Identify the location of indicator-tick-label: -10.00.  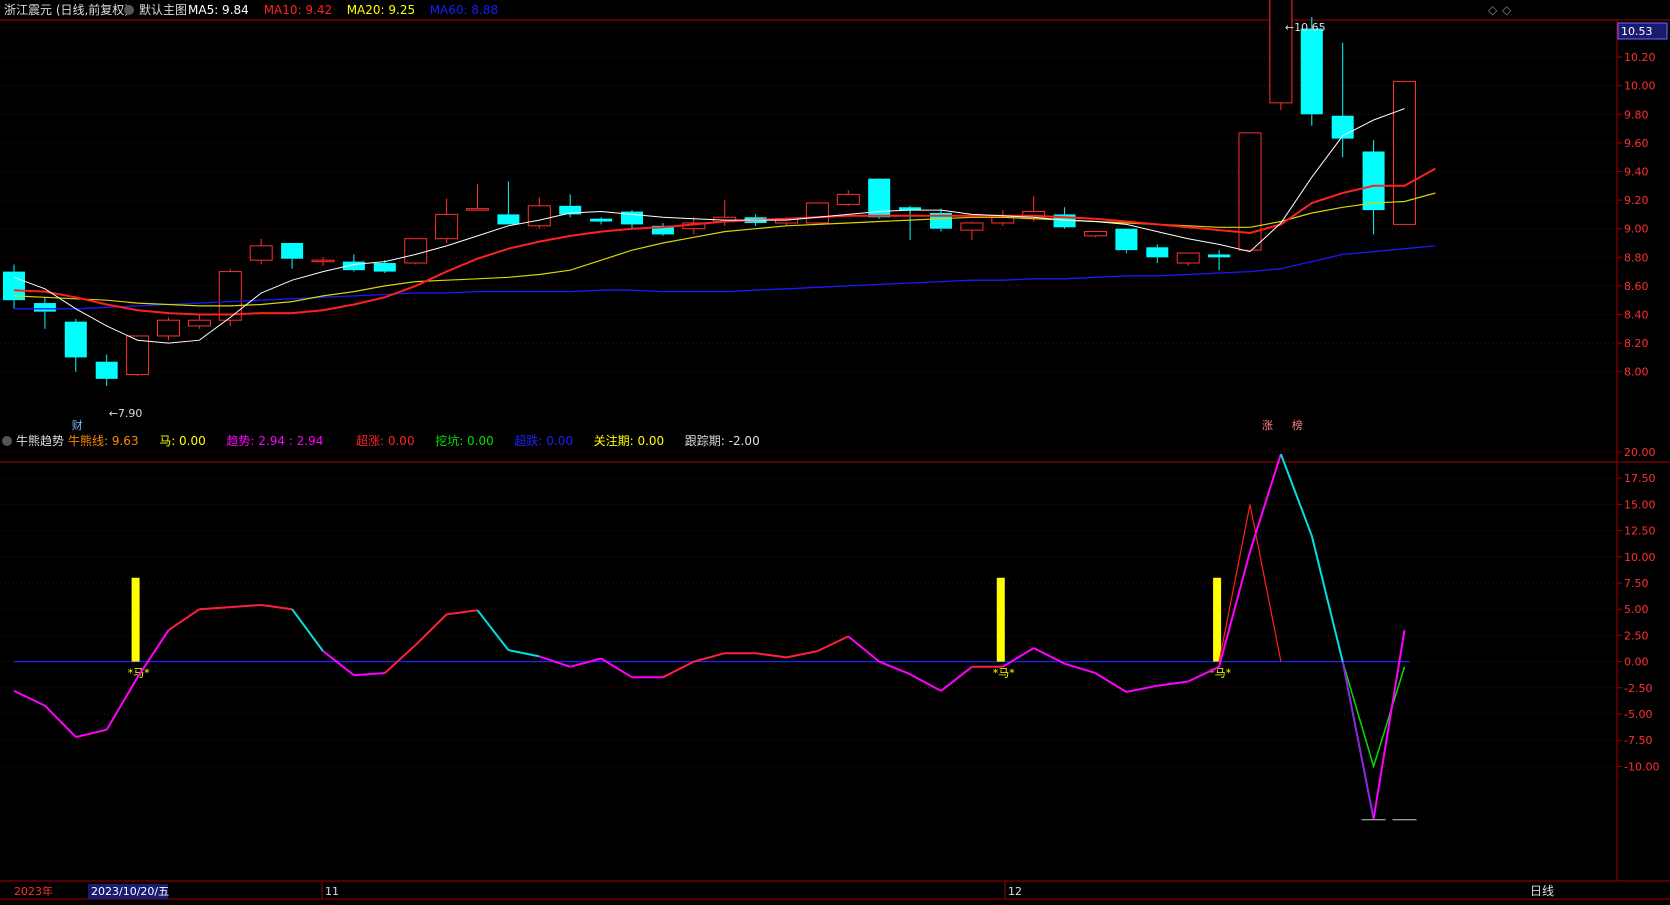
(1641, 766).